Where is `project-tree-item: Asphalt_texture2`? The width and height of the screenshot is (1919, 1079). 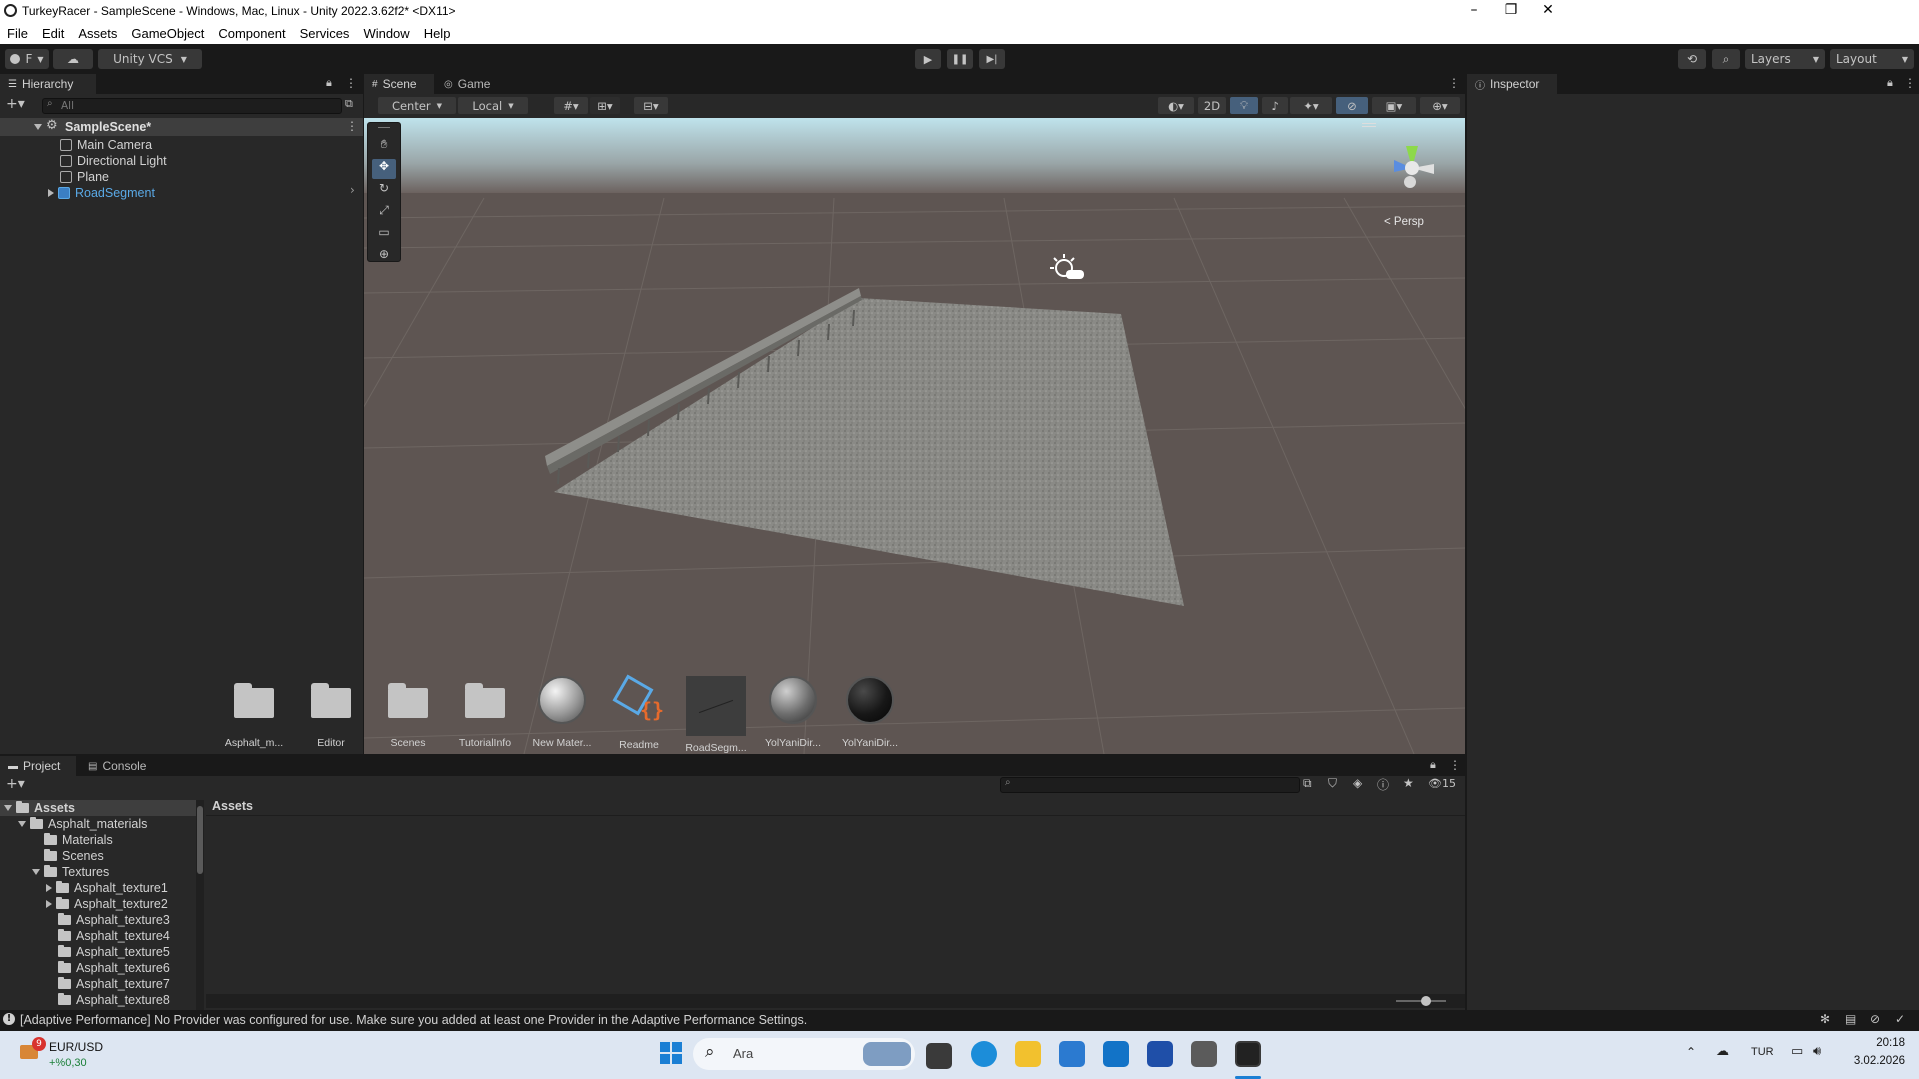 project-tree-item: Asphalt_texture2 is located at coordinates (107, 904).